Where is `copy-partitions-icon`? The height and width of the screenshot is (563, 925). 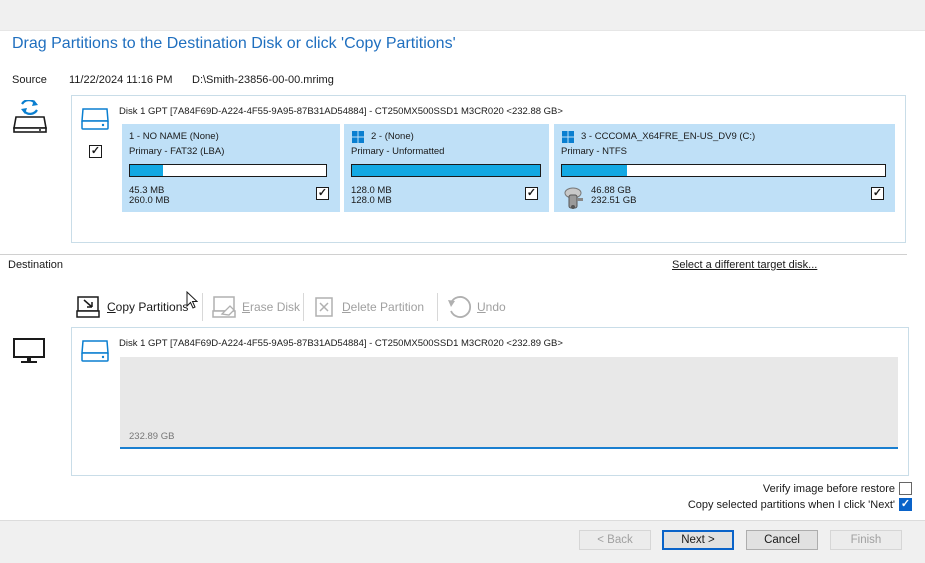
copy-partitions-icon is located at coordinates (89, 307).